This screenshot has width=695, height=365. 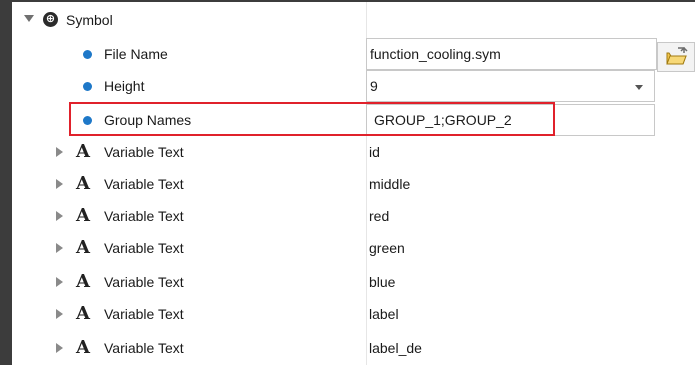 What do you see at coordinates (384, 314) in the screenshot?
I see `variable-text-value: label` at bounding box center [384, 314].